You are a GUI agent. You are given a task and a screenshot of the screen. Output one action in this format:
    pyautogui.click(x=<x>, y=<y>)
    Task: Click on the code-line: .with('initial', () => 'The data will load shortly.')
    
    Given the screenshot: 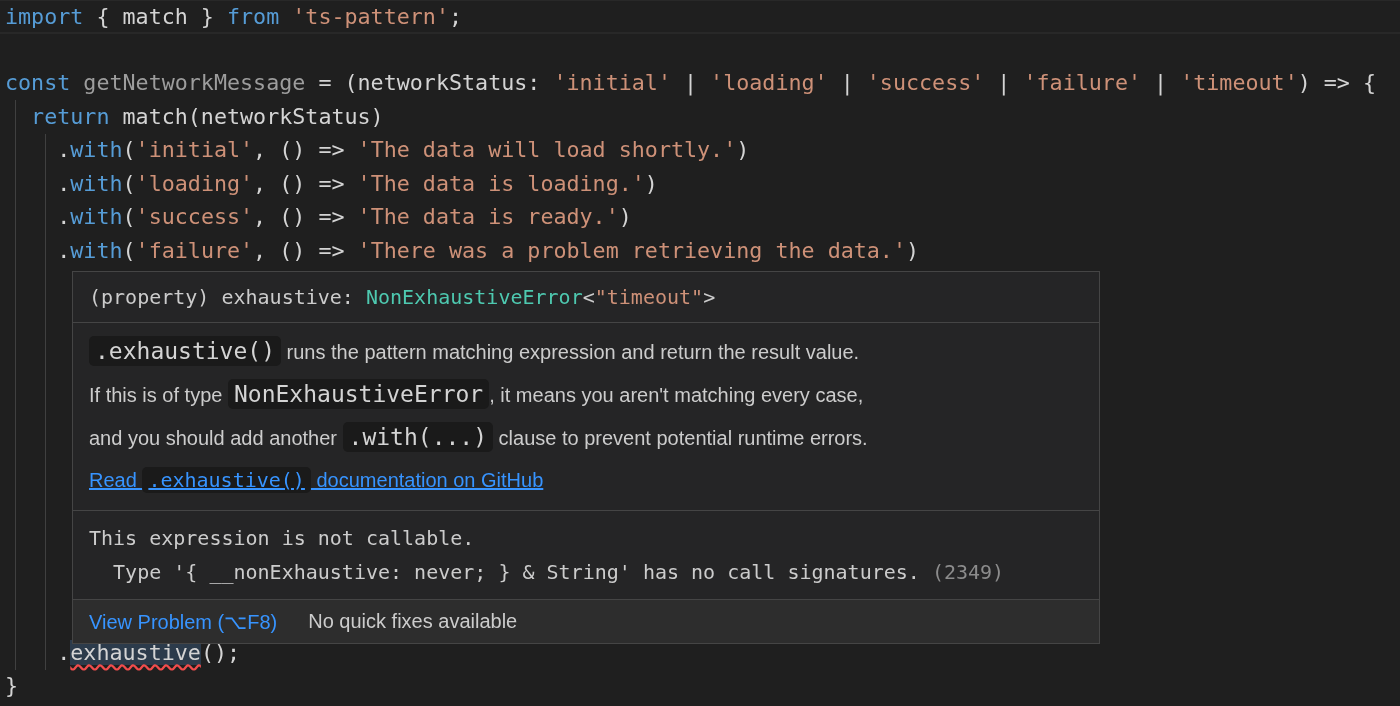 What is the action you would take?
    pyautogui.click(x=403, y=150)
    